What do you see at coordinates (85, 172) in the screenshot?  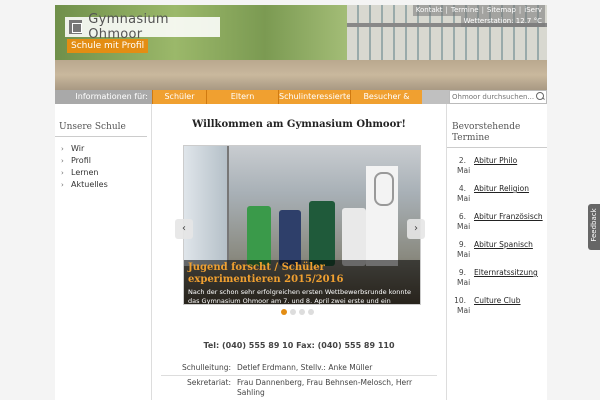 I see `sidebar-item-label: Lernen` at bounding box center [85, 172].